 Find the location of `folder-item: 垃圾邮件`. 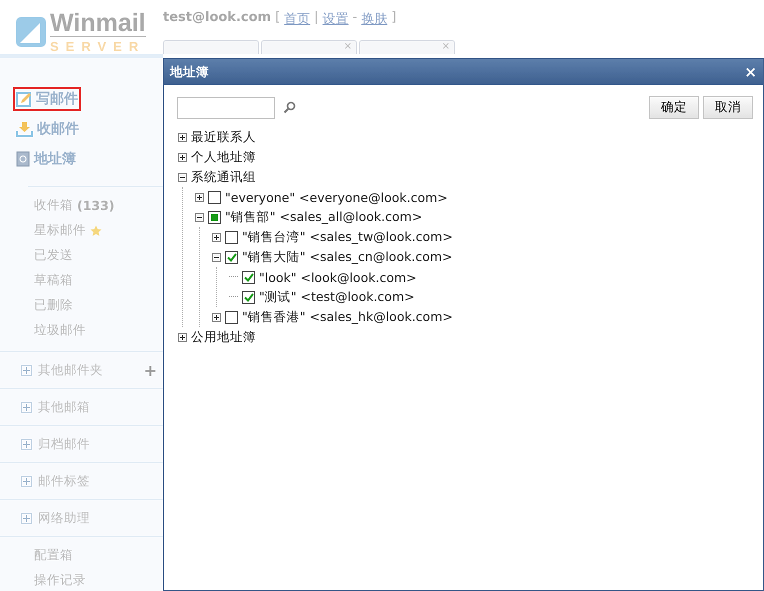

folder-item: 垃圾邮件 is located at coordinates (60, 330).